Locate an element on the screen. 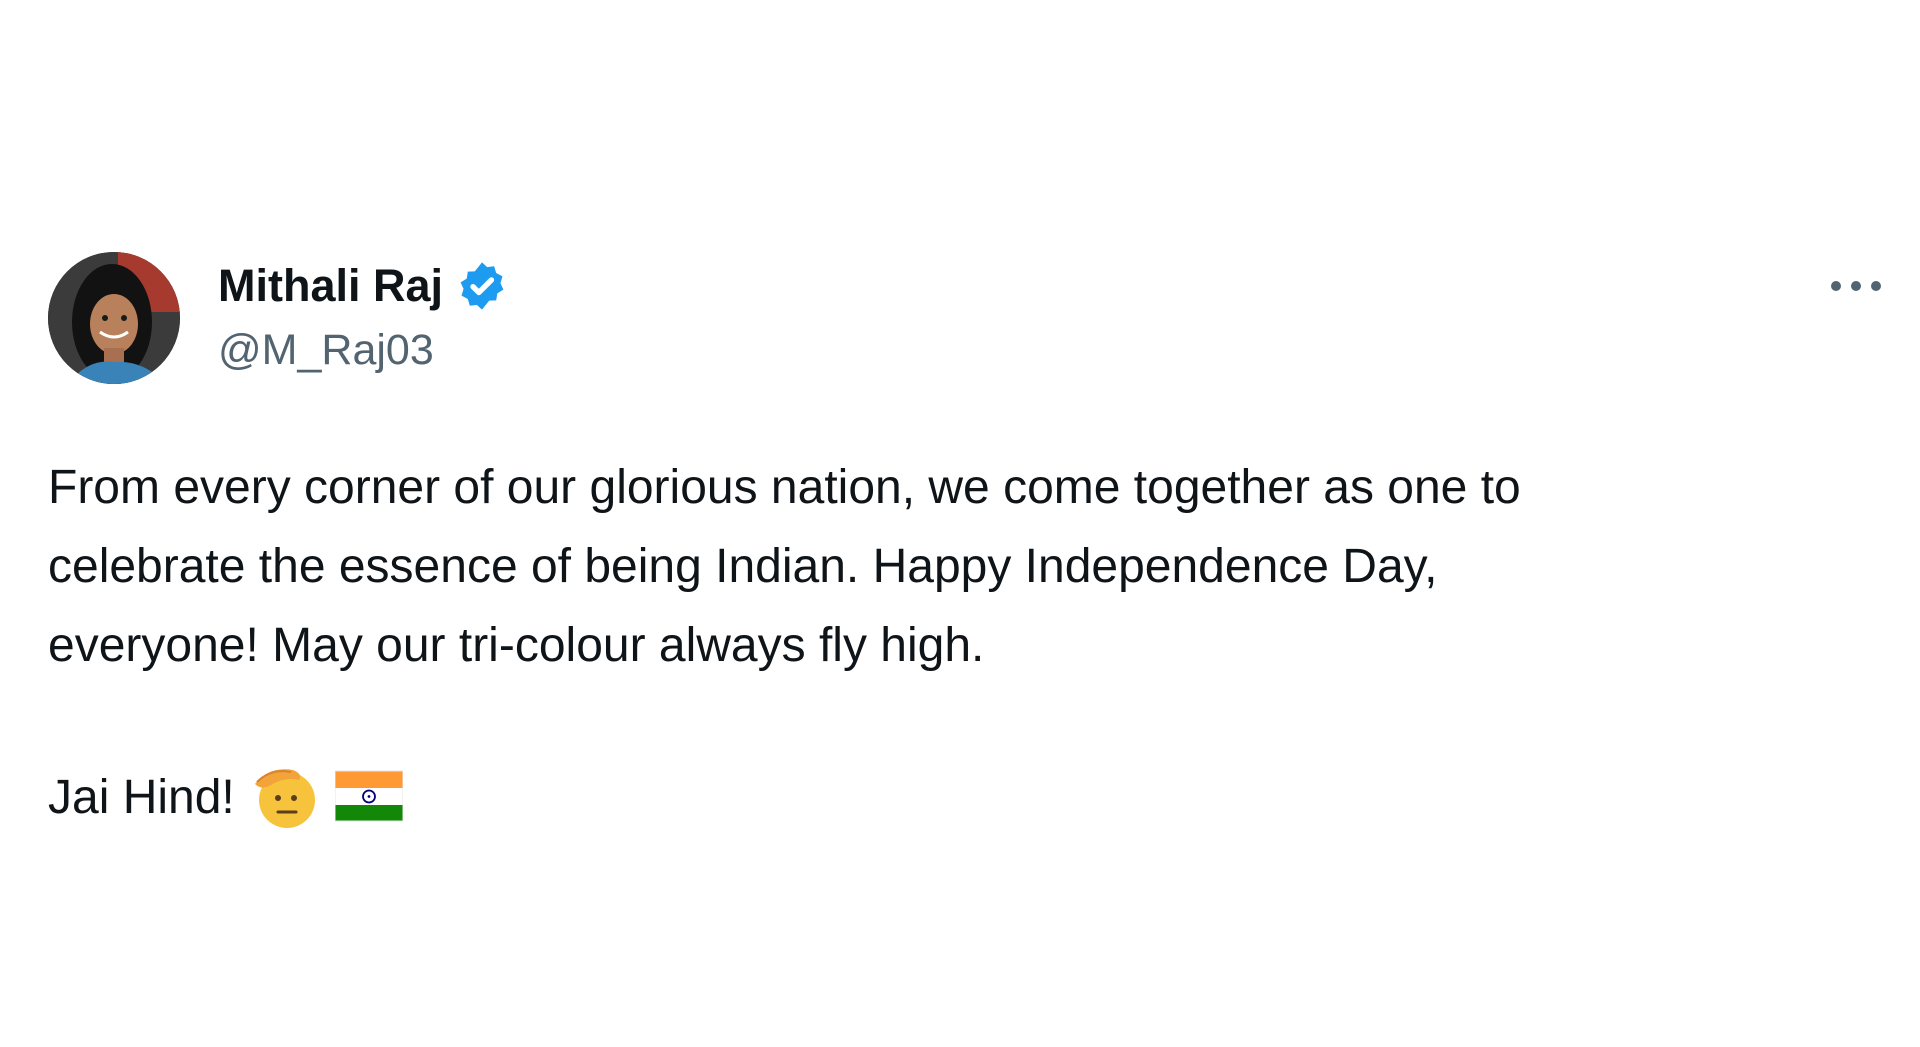  author-block: Mithali Raj @M_Raj03 is located at coordinates (363, 317).